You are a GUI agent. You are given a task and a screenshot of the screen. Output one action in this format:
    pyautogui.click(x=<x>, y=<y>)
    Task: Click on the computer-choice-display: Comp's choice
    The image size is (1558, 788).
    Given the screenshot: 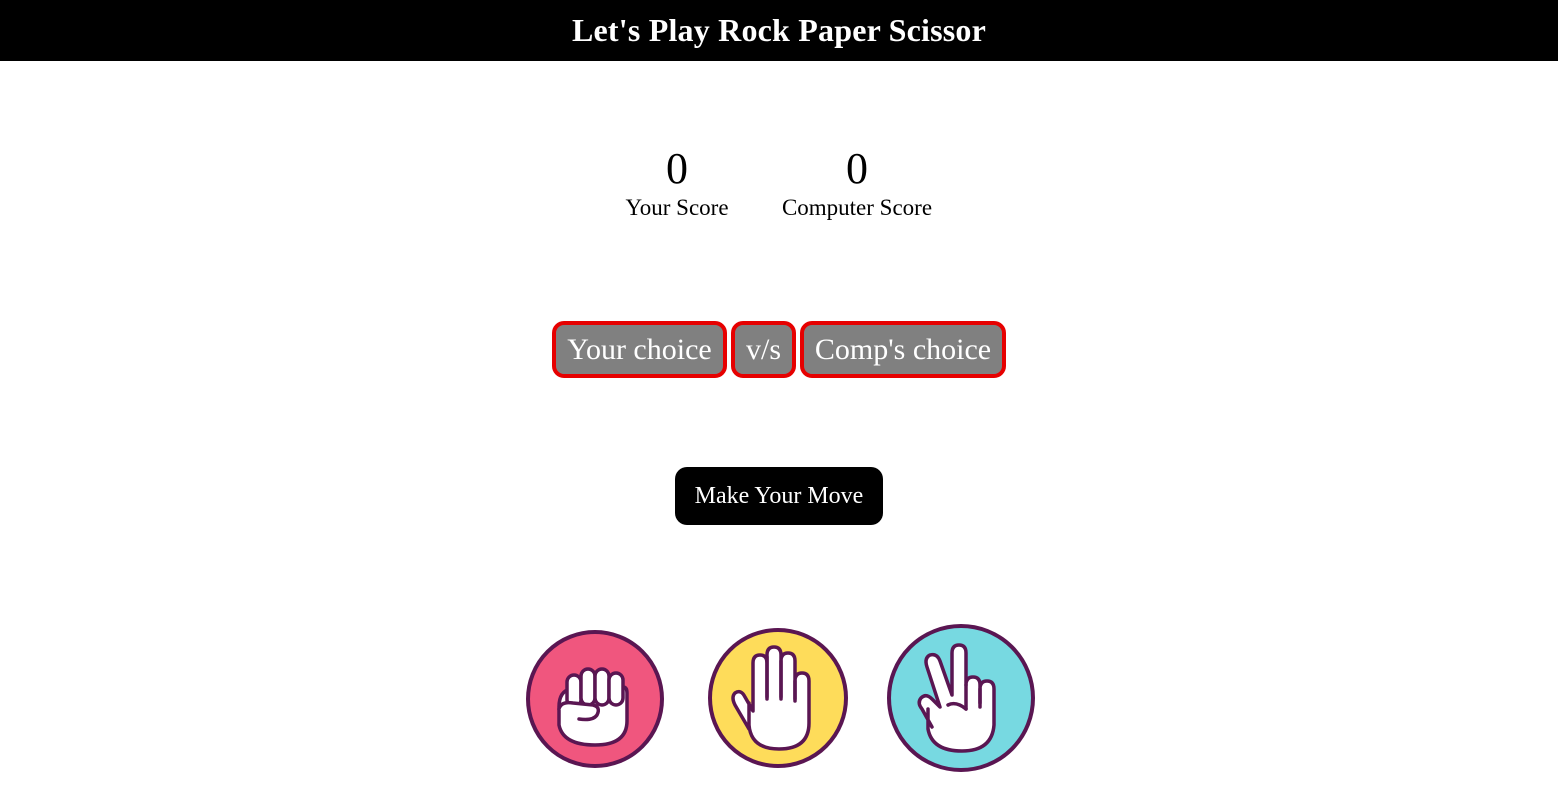 What is the action you would take?
    pyautogui.click(x=903, y=349)
    